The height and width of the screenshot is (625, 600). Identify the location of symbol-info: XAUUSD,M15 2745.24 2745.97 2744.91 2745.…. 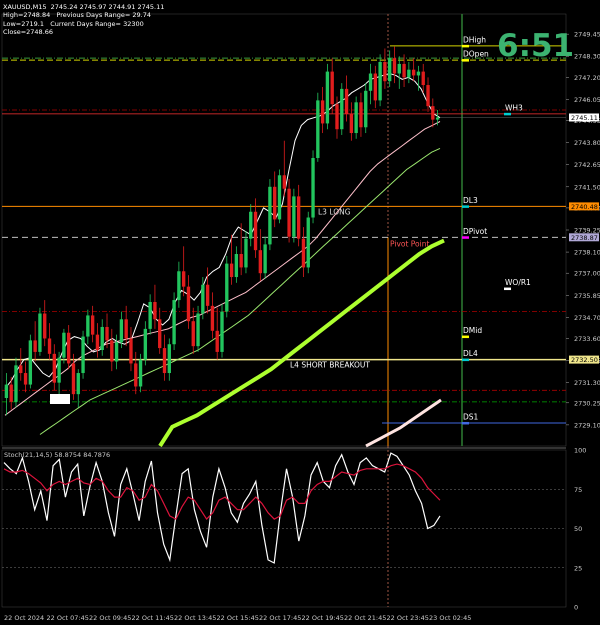
(83, 20).